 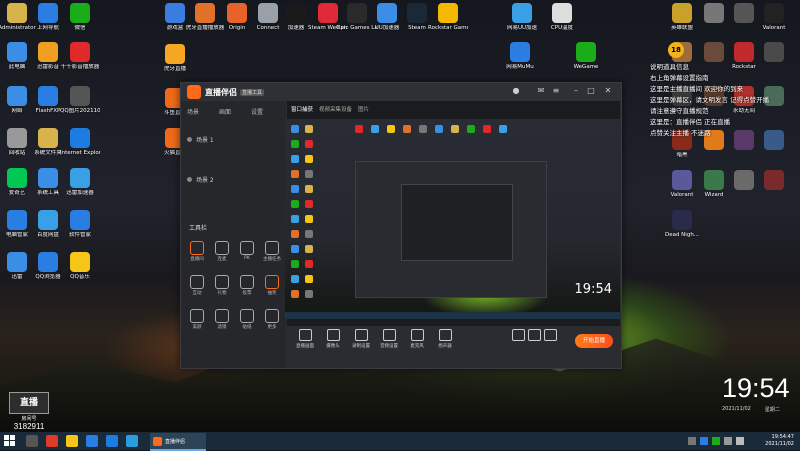 I want to click on avatar-icon: ●, so click(x=516, y=91).